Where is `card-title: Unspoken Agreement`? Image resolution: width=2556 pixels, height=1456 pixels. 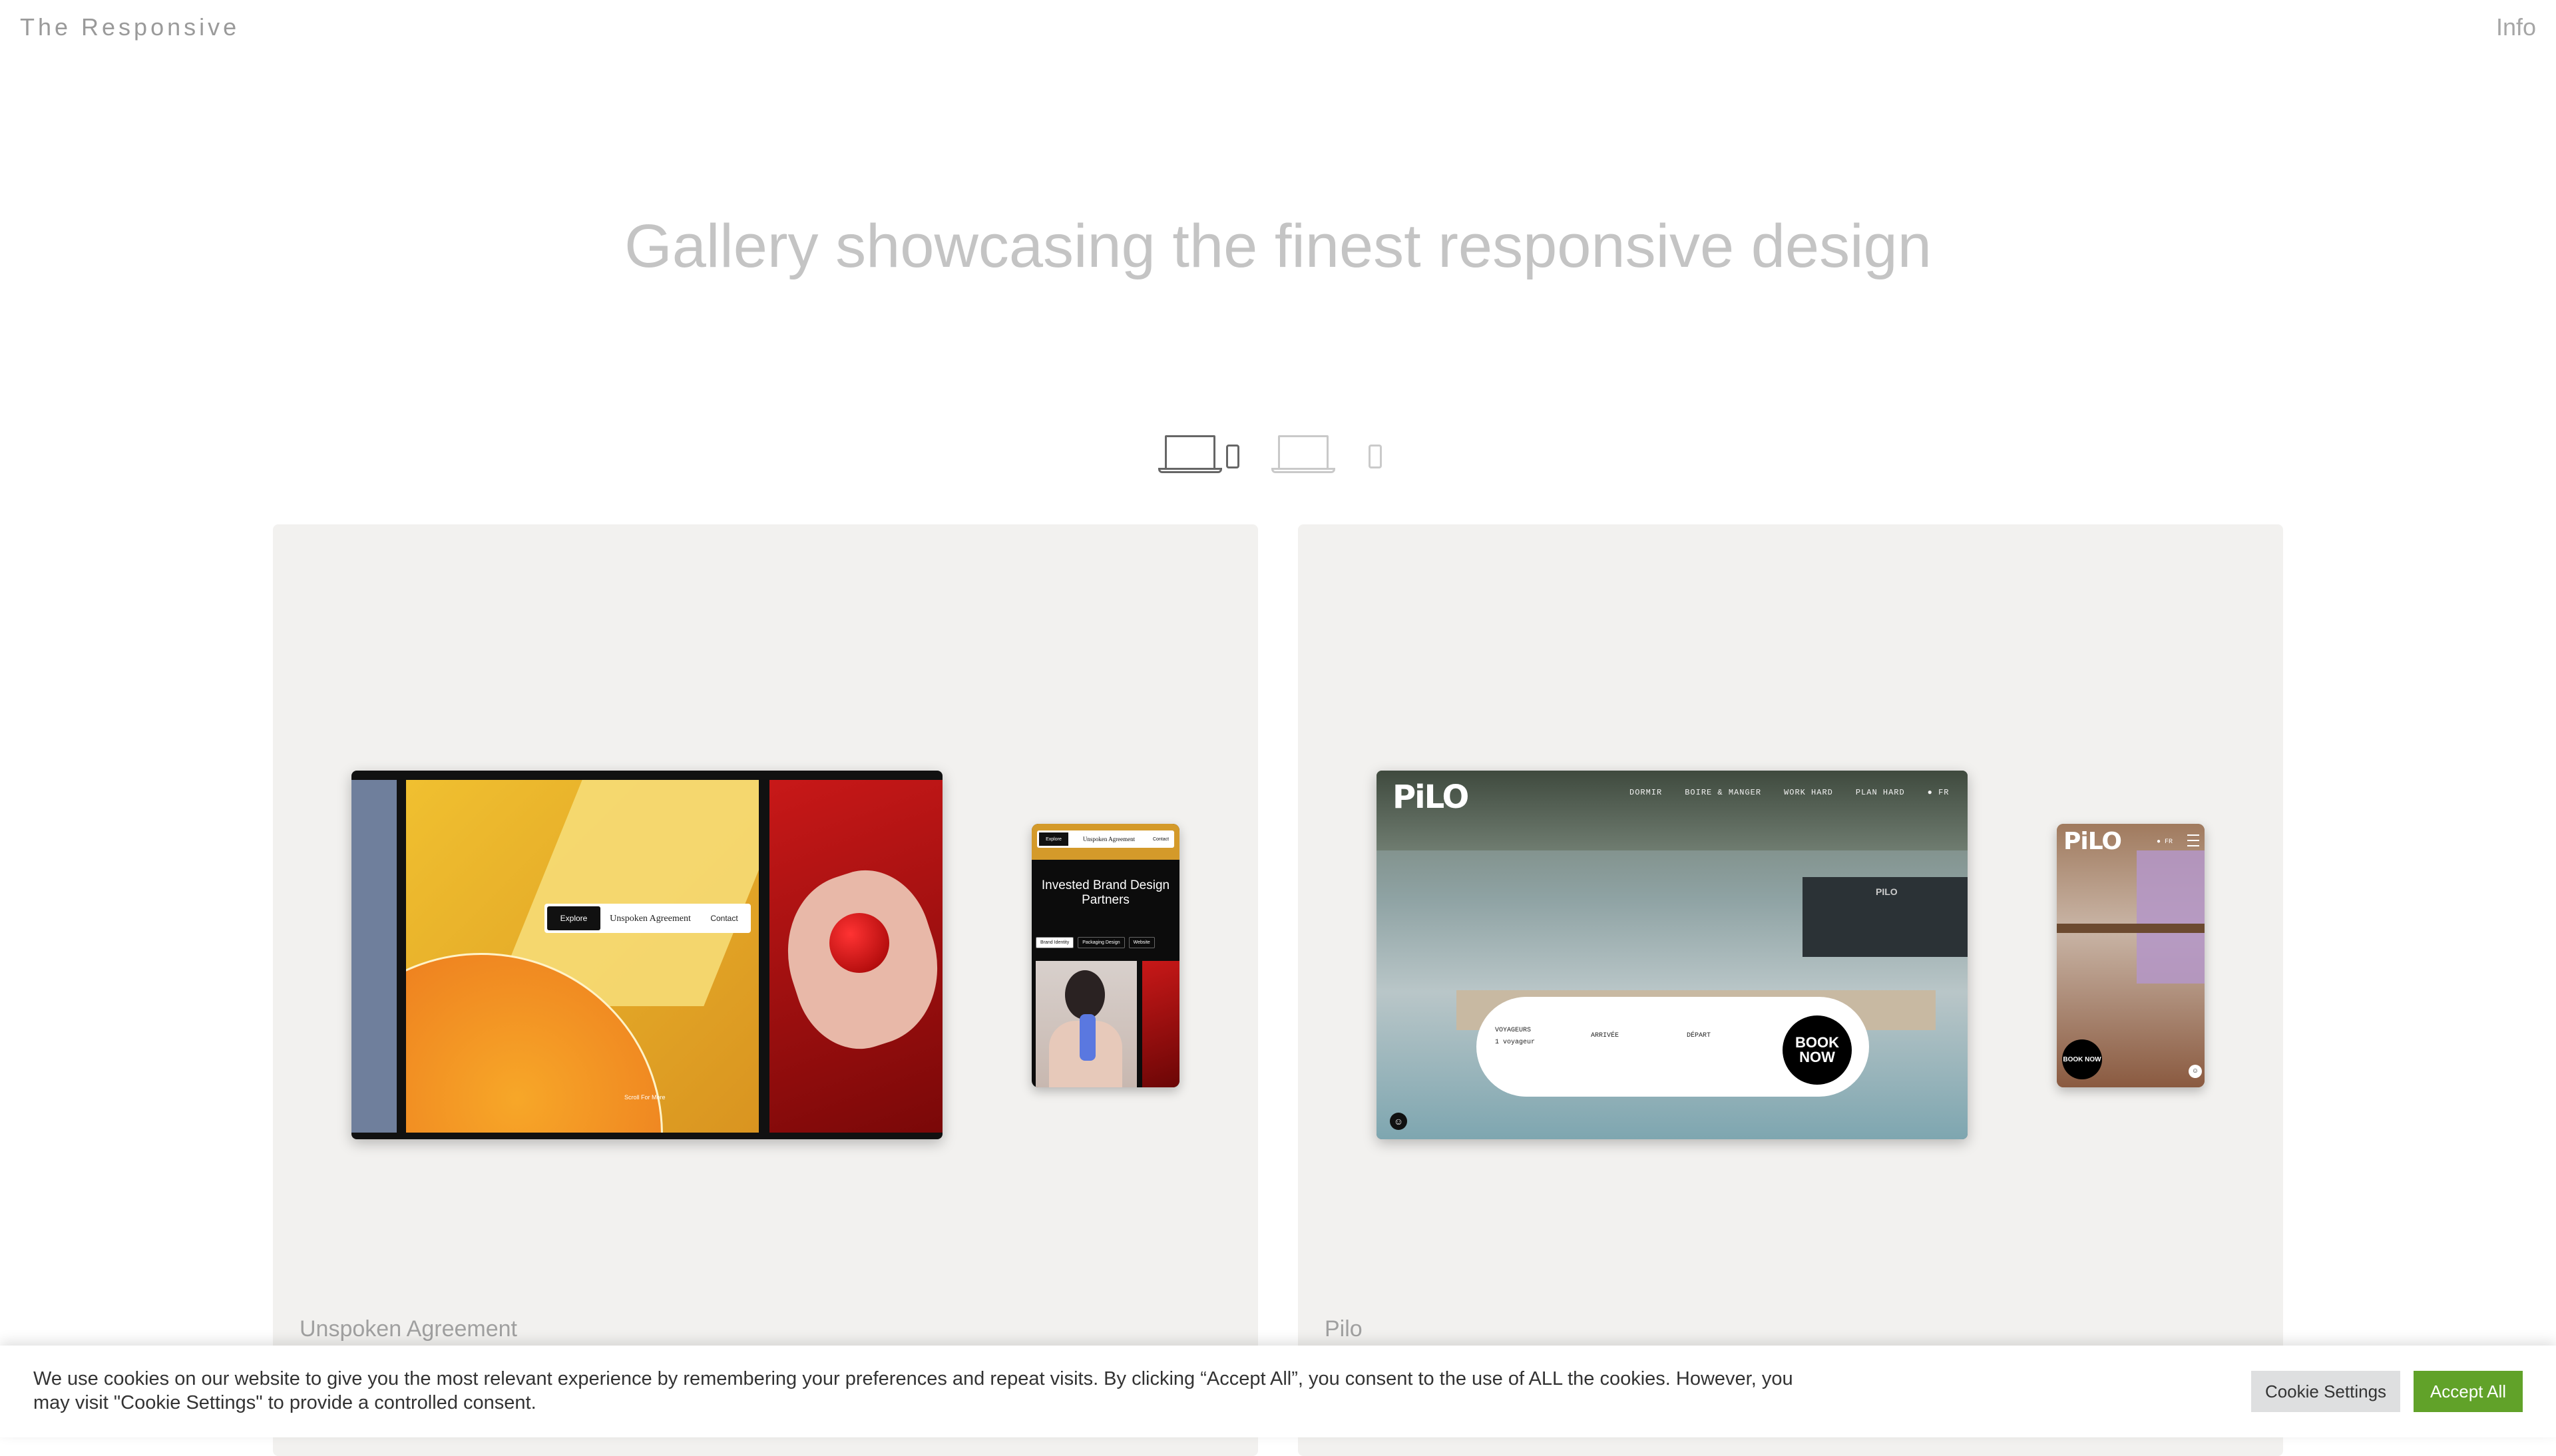
card-title: Unspoken Agreement is located at coordinates (408, 1329).